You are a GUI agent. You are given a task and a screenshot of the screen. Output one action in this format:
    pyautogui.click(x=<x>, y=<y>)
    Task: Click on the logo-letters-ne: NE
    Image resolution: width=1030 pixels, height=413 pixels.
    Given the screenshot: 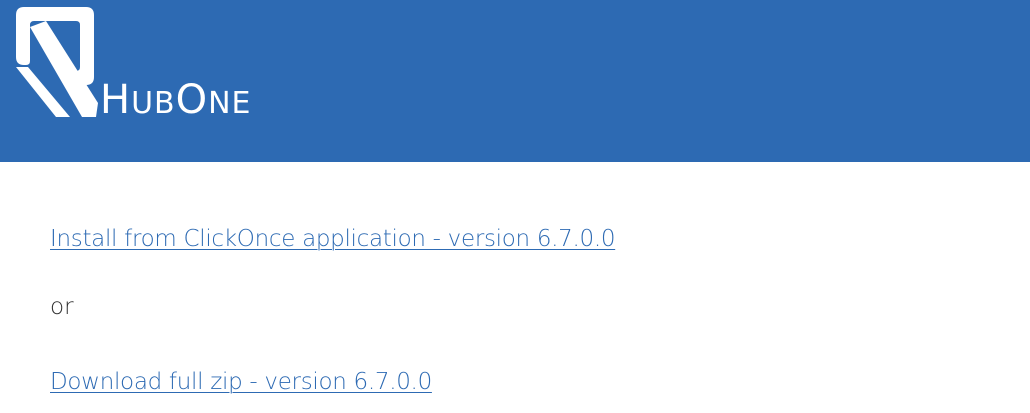 What is the action you would take?
    pyautogui.click(x=230, y=103)
    